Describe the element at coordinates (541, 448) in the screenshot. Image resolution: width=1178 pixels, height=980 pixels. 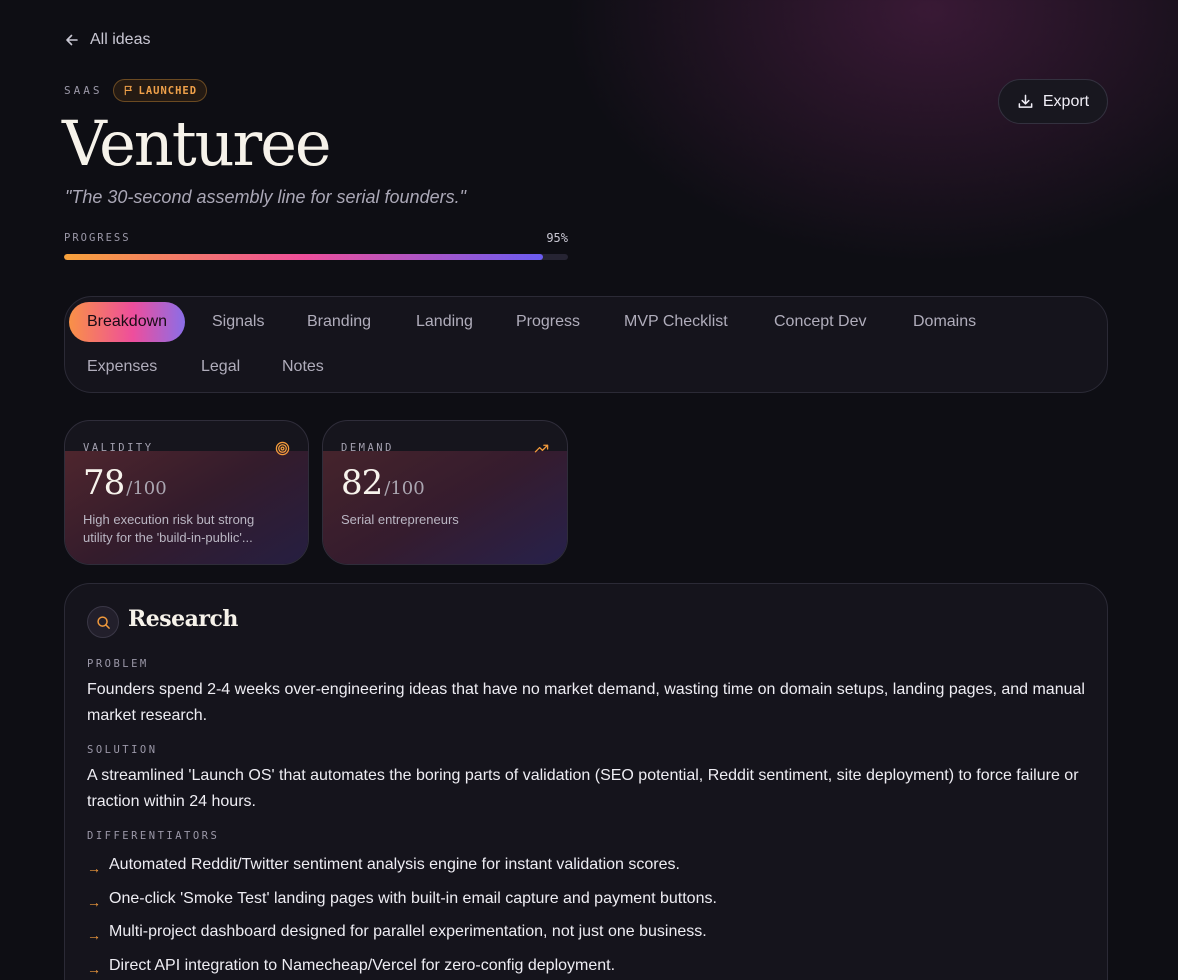
I see `trending-up-icon` at that location.